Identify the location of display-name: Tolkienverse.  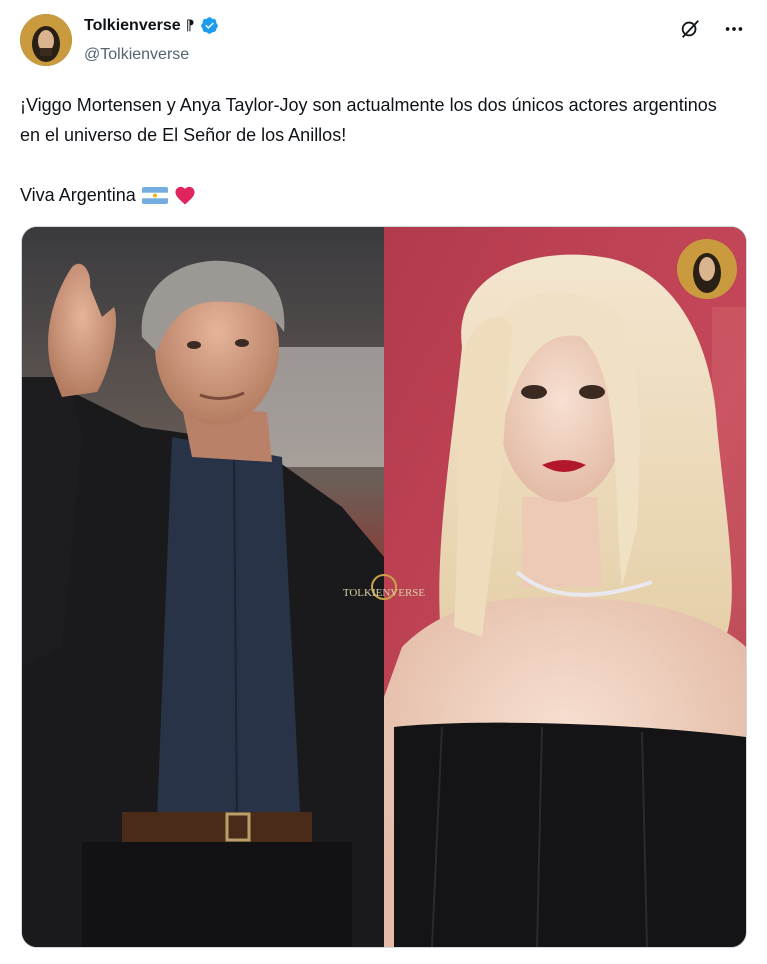
(132, 26).